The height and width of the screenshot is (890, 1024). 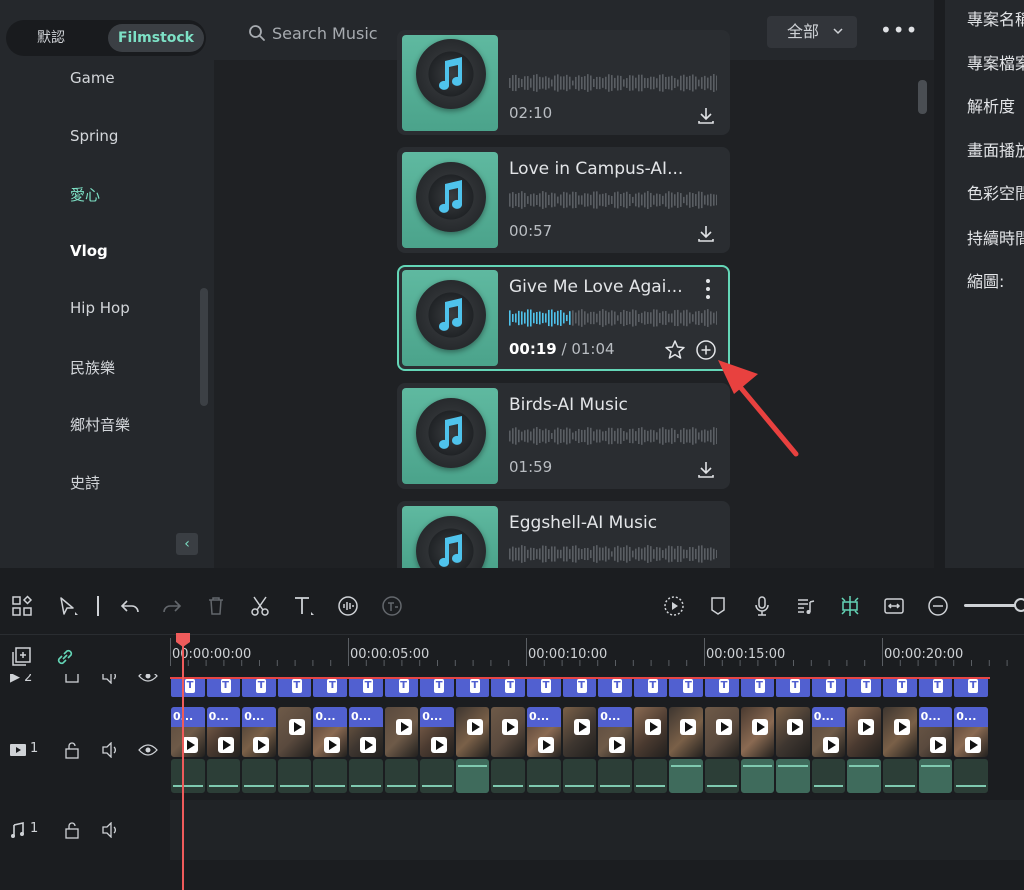 What do you see at coordinates (850, 606) in the screenshot?
I see `snap-magnet-icon` at bounding box center [850, 606].